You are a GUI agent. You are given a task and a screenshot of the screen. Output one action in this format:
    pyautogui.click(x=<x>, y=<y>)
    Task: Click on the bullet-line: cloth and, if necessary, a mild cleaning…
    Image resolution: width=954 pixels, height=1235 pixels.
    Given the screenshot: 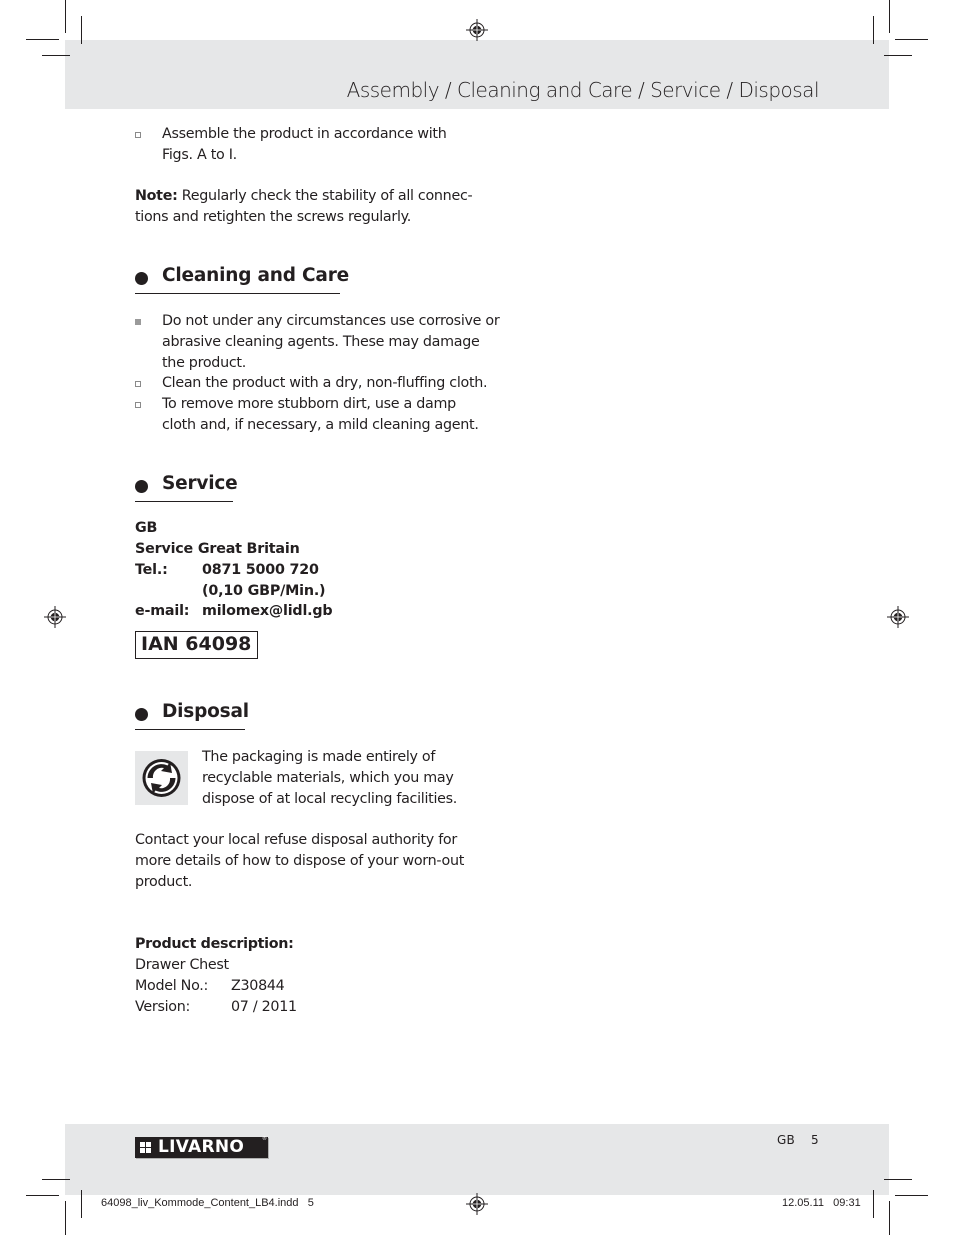 What is the action you would take?
    pyautogui.click(x=320, y=425)
    